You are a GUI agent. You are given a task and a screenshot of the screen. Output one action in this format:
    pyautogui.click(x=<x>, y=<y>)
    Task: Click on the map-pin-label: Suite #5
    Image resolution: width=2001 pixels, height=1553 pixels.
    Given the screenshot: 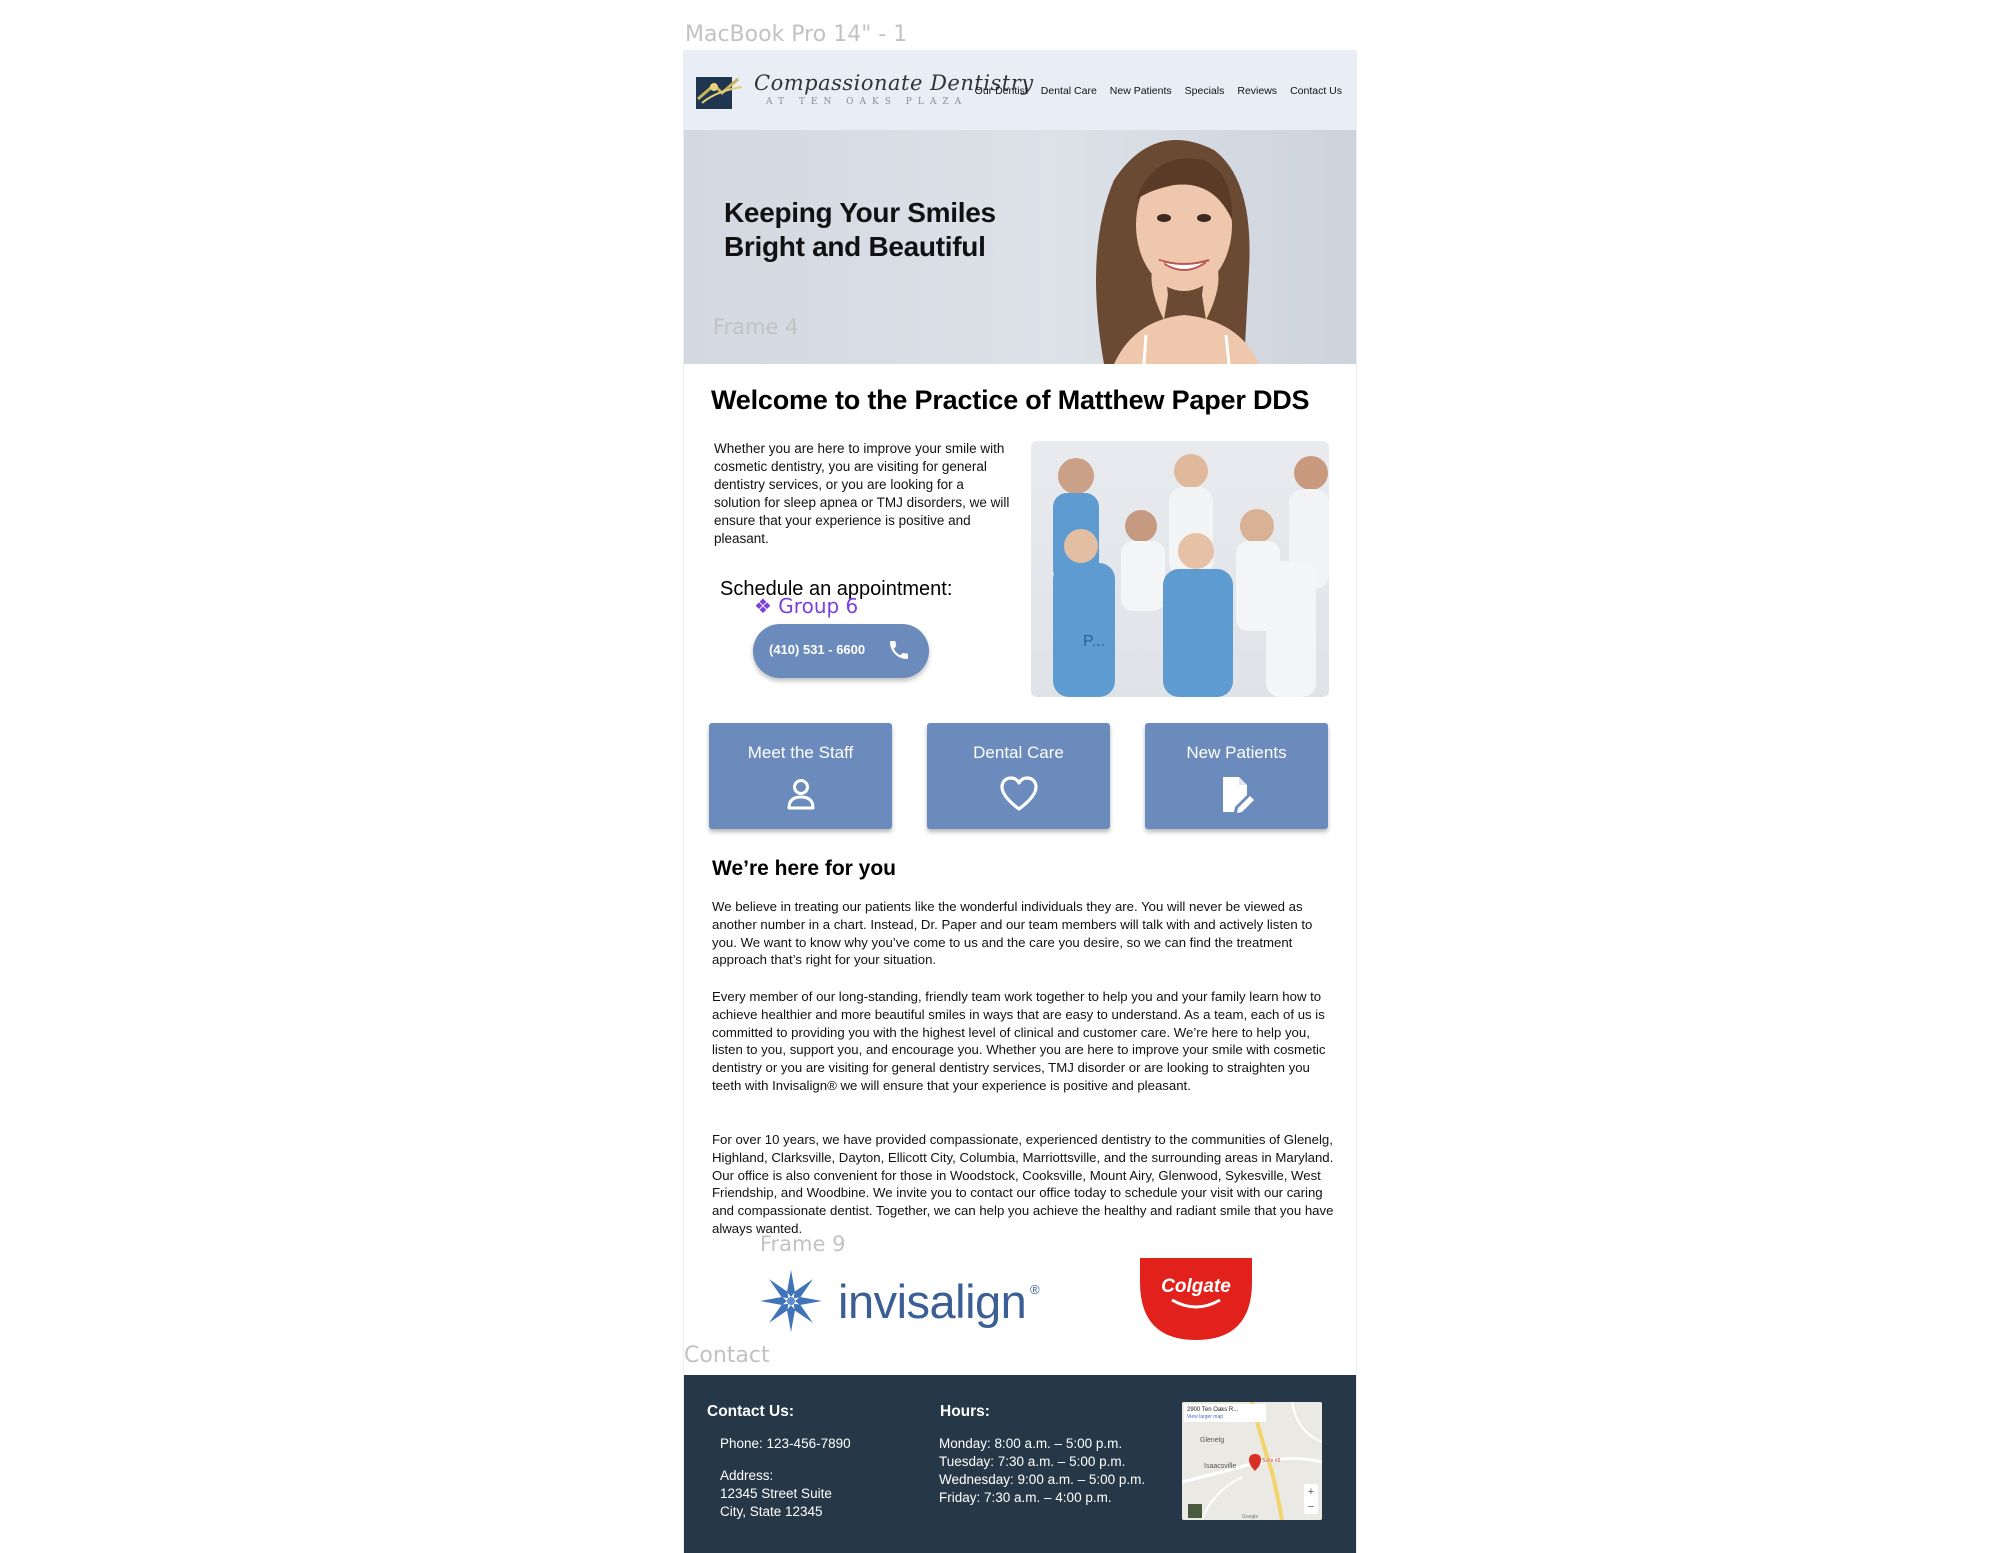 What is the action you would take?
    pyautogui.click(x=1271, y=1461)
    